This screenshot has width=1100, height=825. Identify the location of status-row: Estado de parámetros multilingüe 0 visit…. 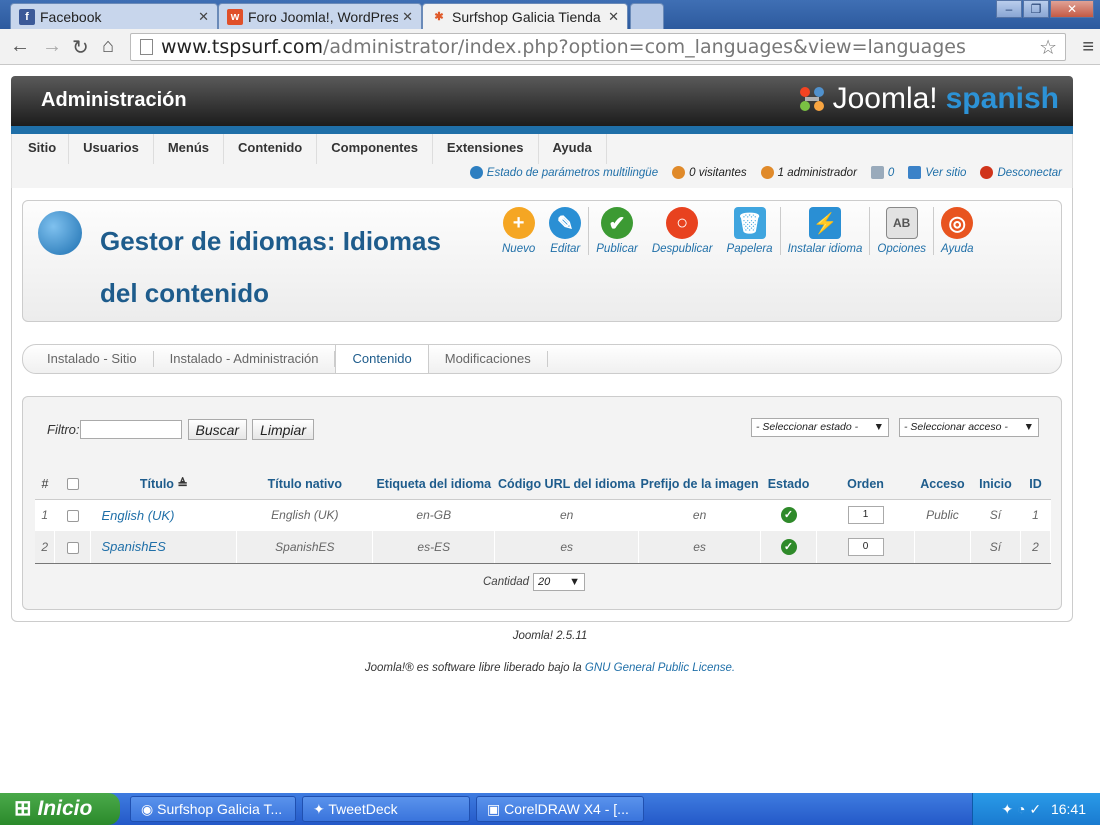
(759, 172).